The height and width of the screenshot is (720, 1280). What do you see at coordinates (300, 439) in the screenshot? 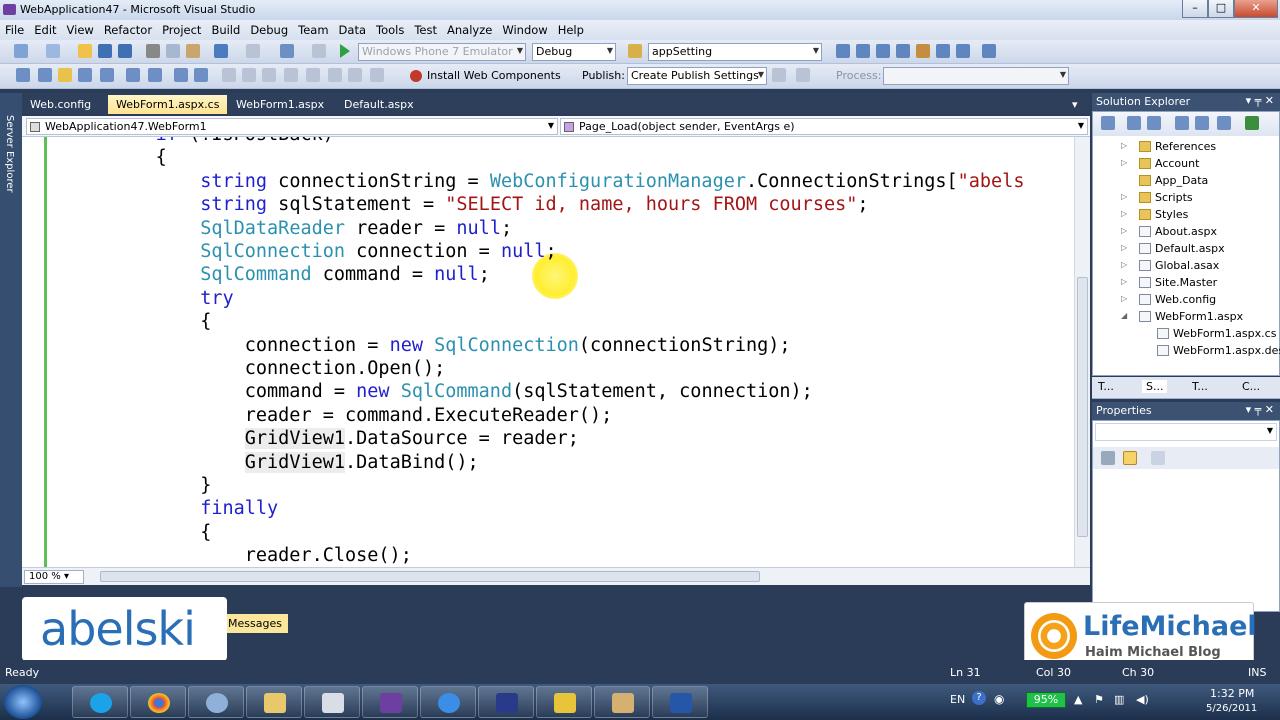
I see `code-line: GridView1.DataSource = reader;` at bounding box center [300, 439].